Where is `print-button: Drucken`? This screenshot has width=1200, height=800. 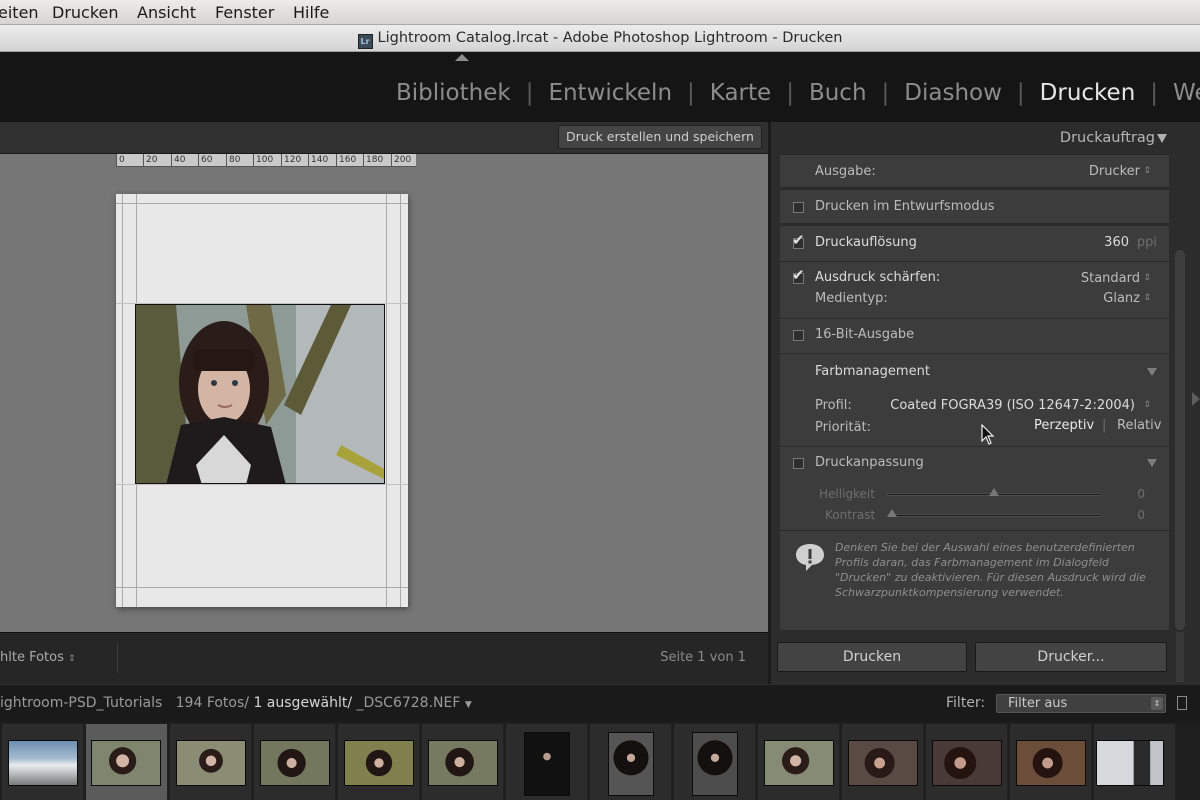
print-button: Drucken is located at coordinates (872, 657).